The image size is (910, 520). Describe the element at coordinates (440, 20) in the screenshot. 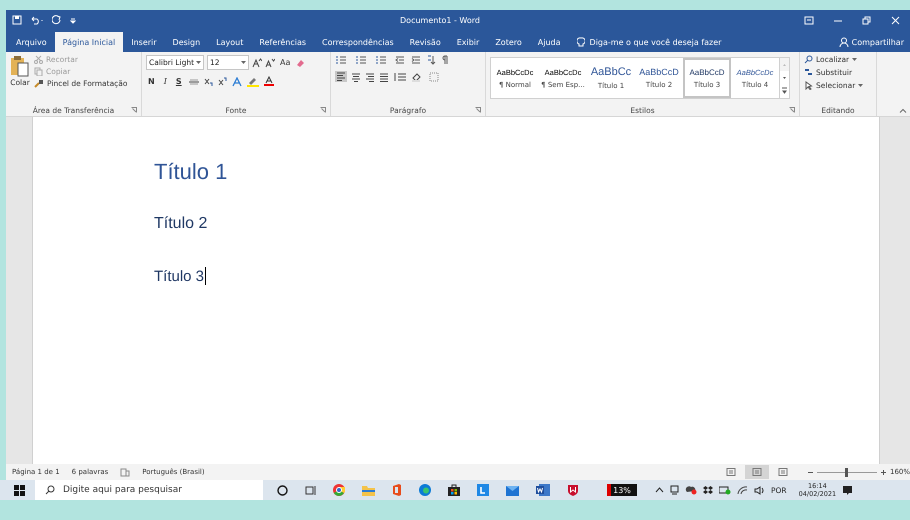

I see `window-title: Documento1 - Word` at that location.